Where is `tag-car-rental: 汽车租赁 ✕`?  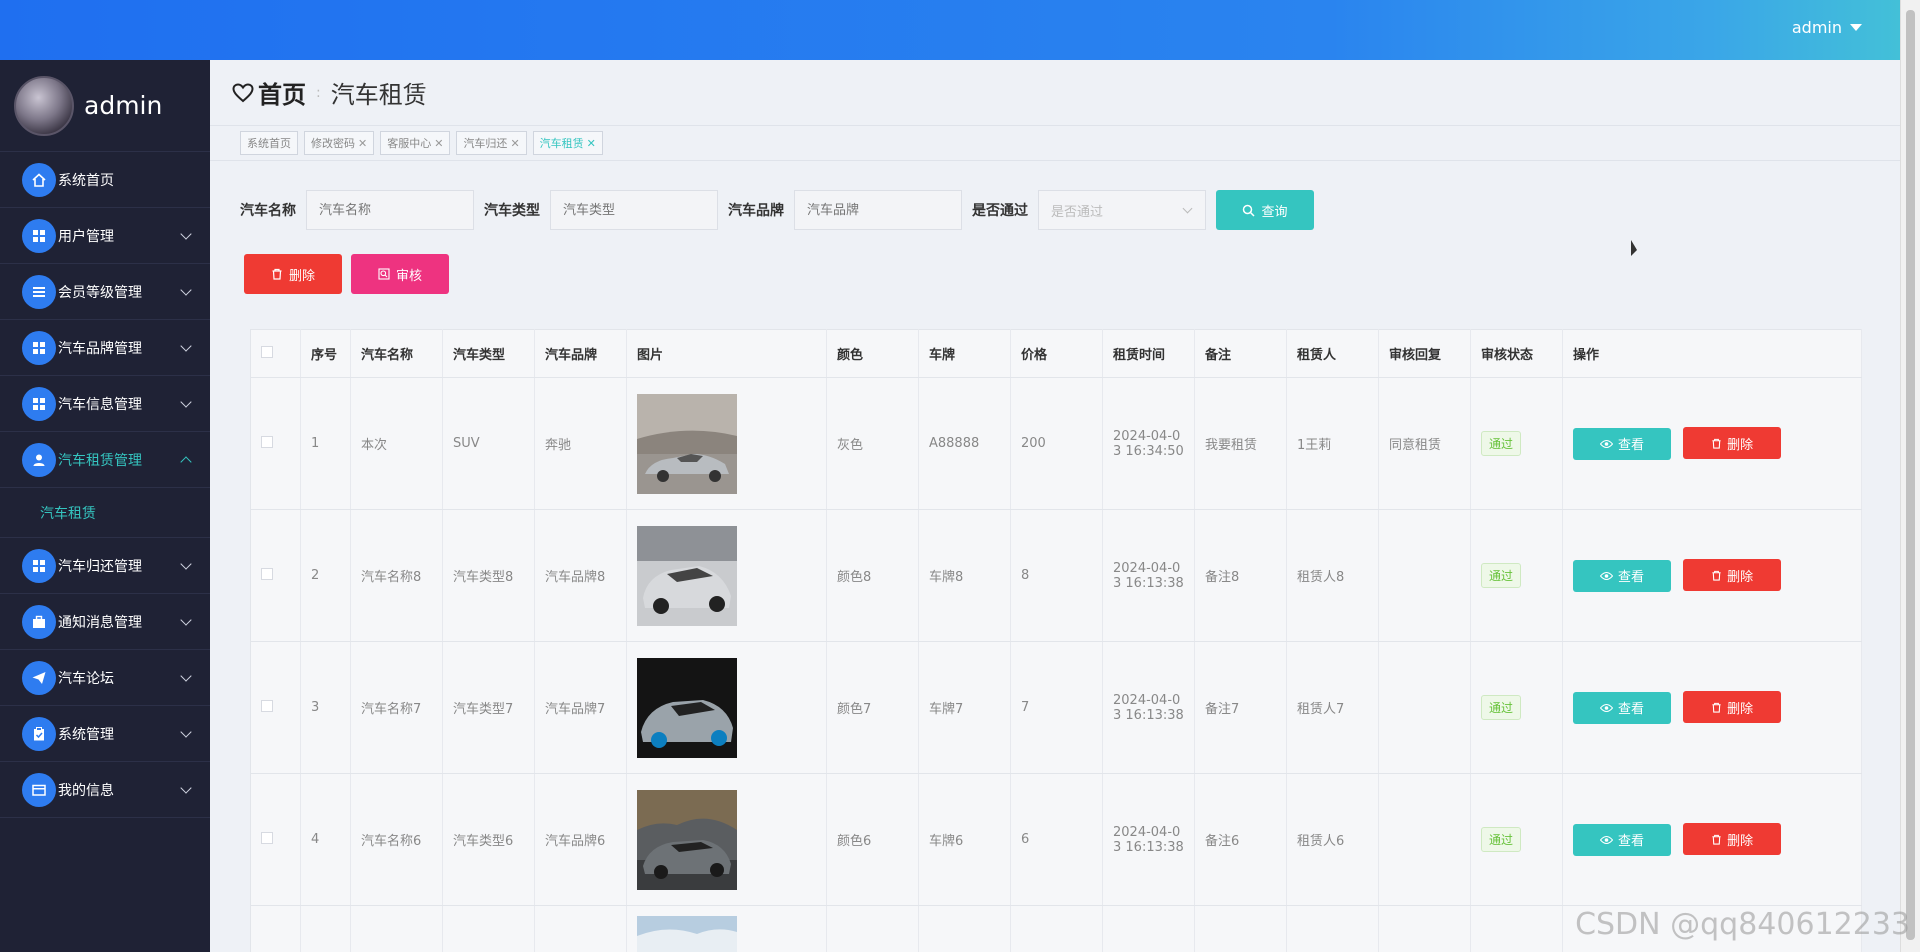 tag-car-rental: 汽车租赁 ✕ is located at coordinates (567, 143).